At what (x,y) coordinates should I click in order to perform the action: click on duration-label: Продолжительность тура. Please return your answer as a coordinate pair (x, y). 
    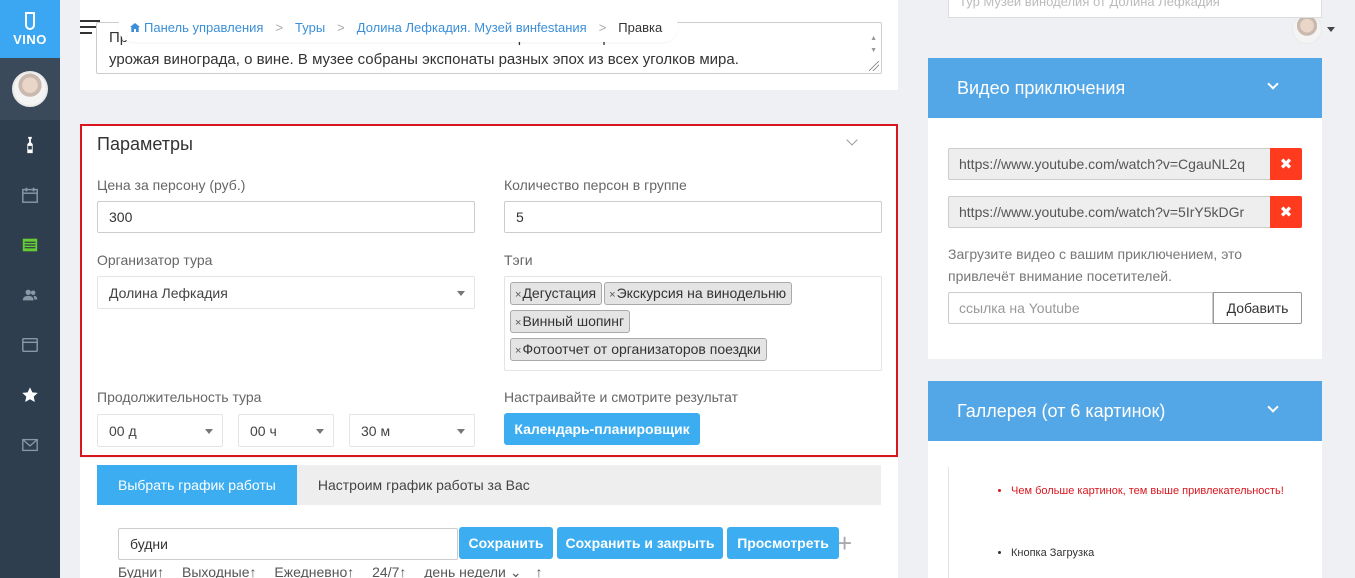
    Looking at the image, I should click on (179, 397).